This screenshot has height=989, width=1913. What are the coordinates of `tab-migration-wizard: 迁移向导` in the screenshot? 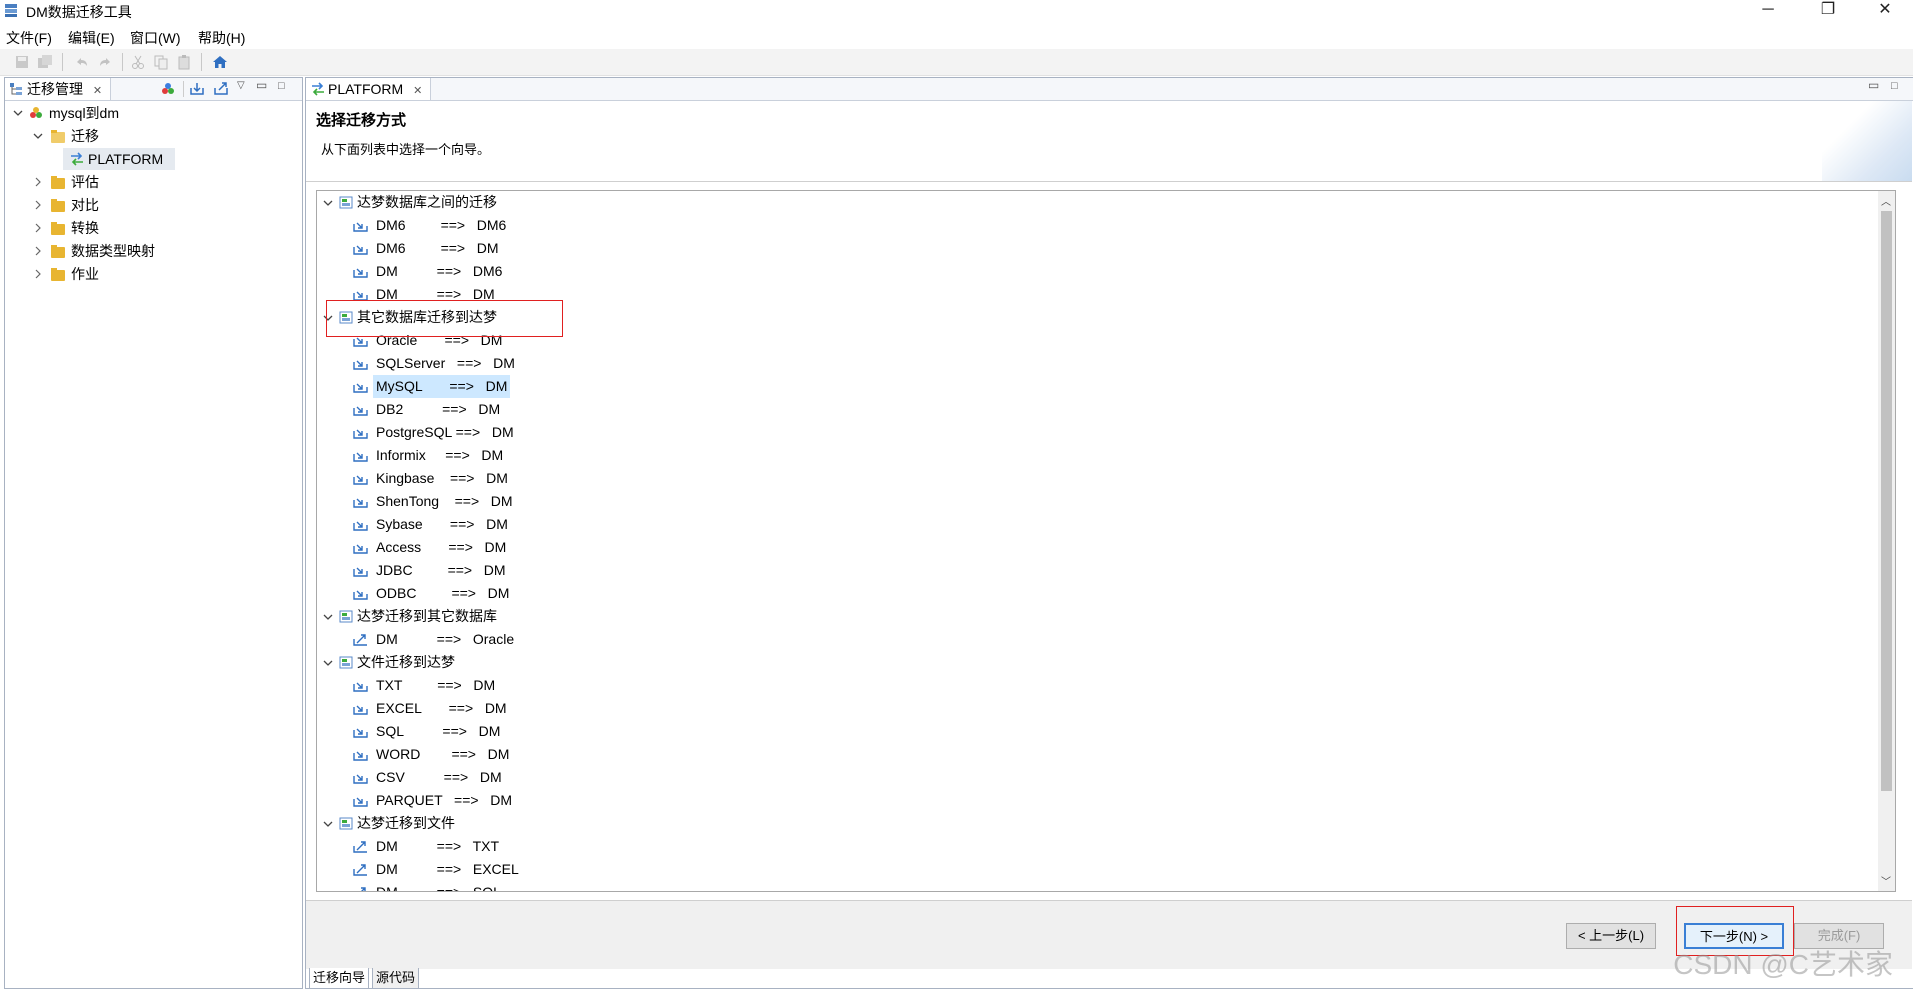 It's located at (339, 978).